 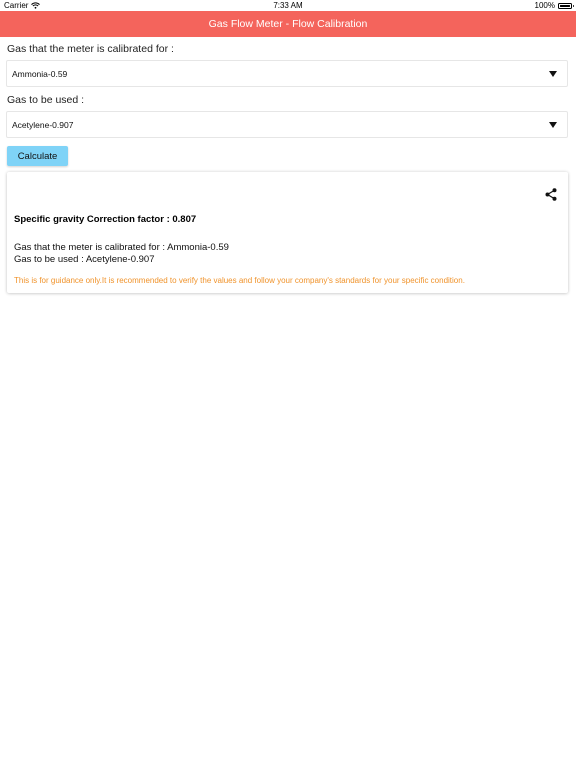 What do you see at coordinates (37, 156) in the screenshot?
I see `calculate-button: Calculate` at bounding box center [37, 156].